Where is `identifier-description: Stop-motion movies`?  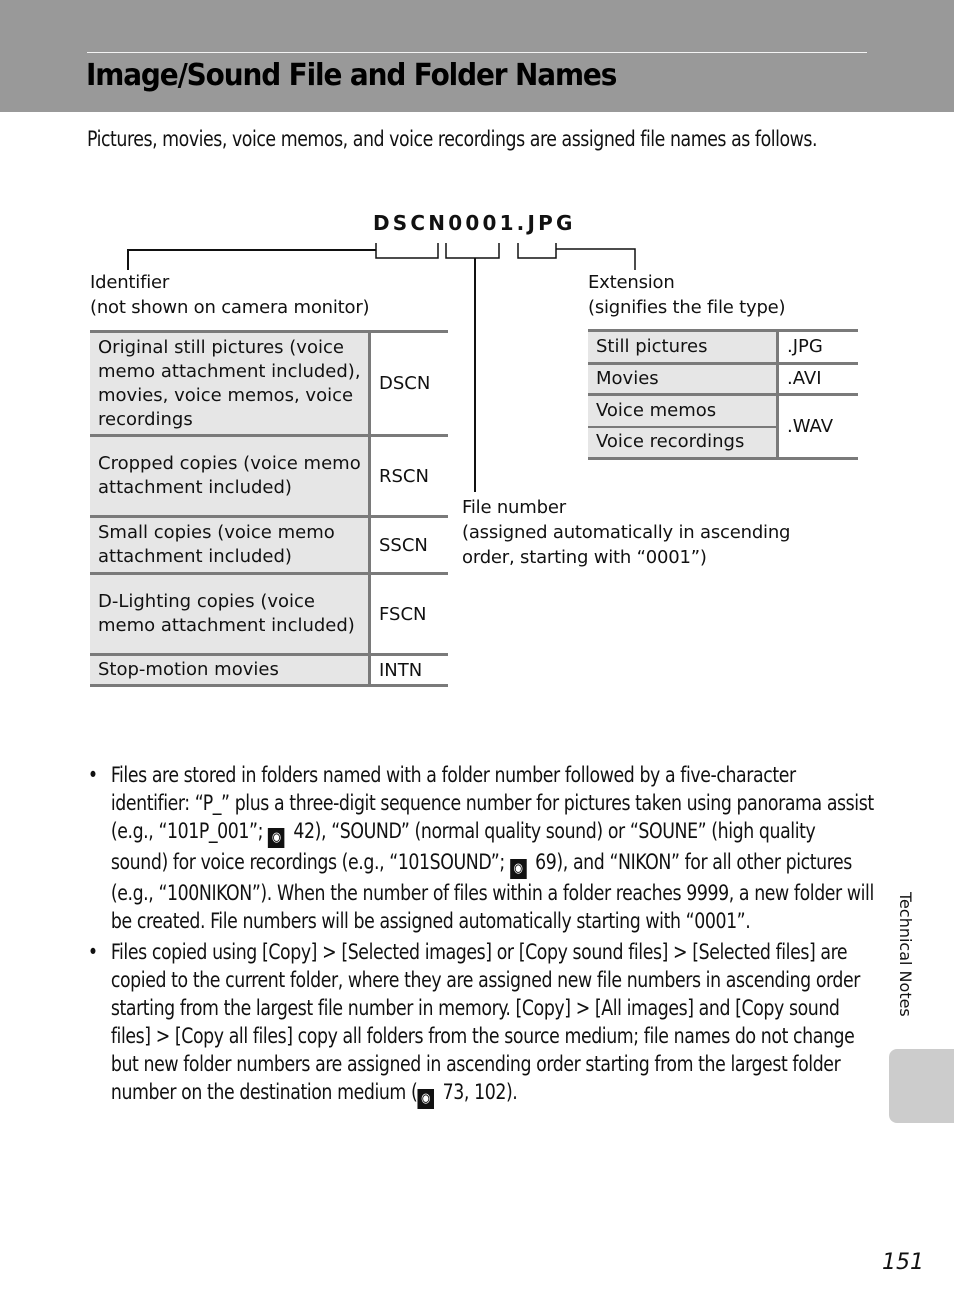 identifier-description: Stop-motion movies is located at coordinates (230, 670).